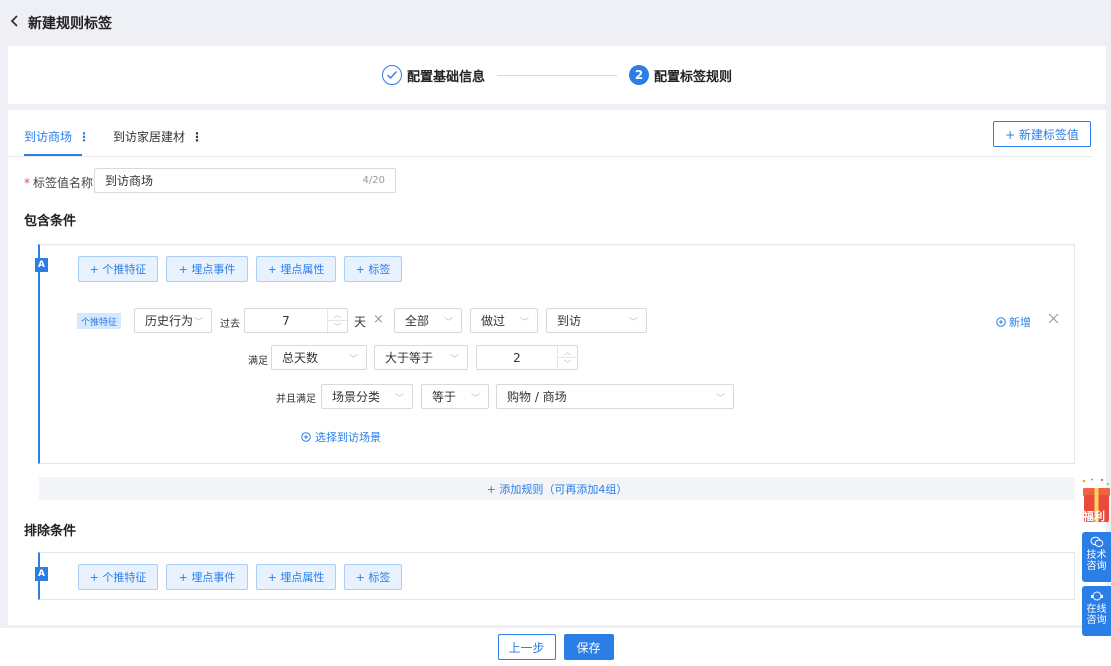 This screenshot has width=1111, height=666. Describe the element at coordinates (48, 137) in the screenshot. I see `tab-label: 到访商场` at that location.